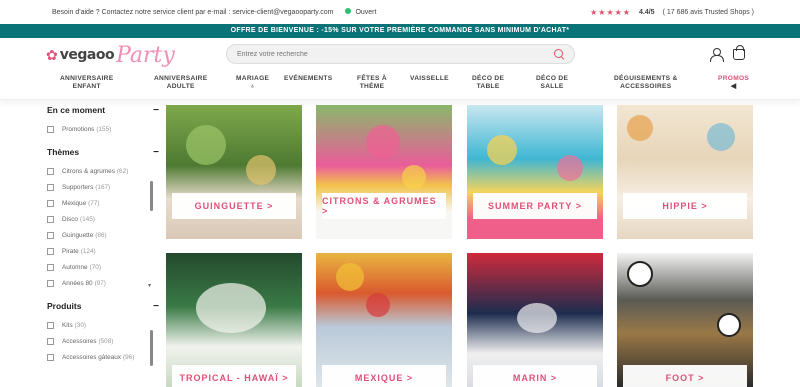  Describe the element at coordinates (94, 203) in the screenshot. I see `filter-count: (77)` at that location.